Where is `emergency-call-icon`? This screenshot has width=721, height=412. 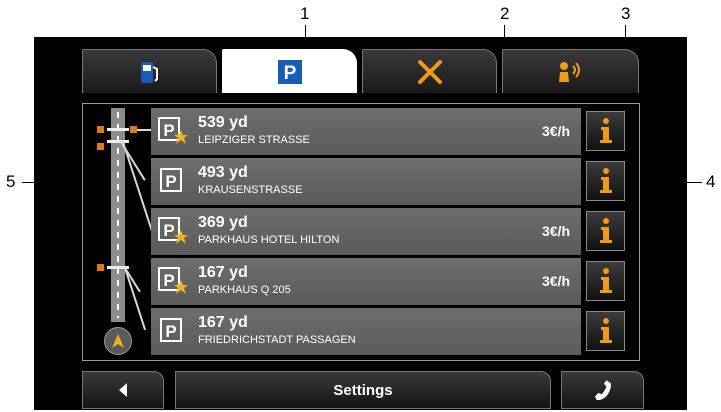 emergency-call-icon is located at coordinates (569, 71).